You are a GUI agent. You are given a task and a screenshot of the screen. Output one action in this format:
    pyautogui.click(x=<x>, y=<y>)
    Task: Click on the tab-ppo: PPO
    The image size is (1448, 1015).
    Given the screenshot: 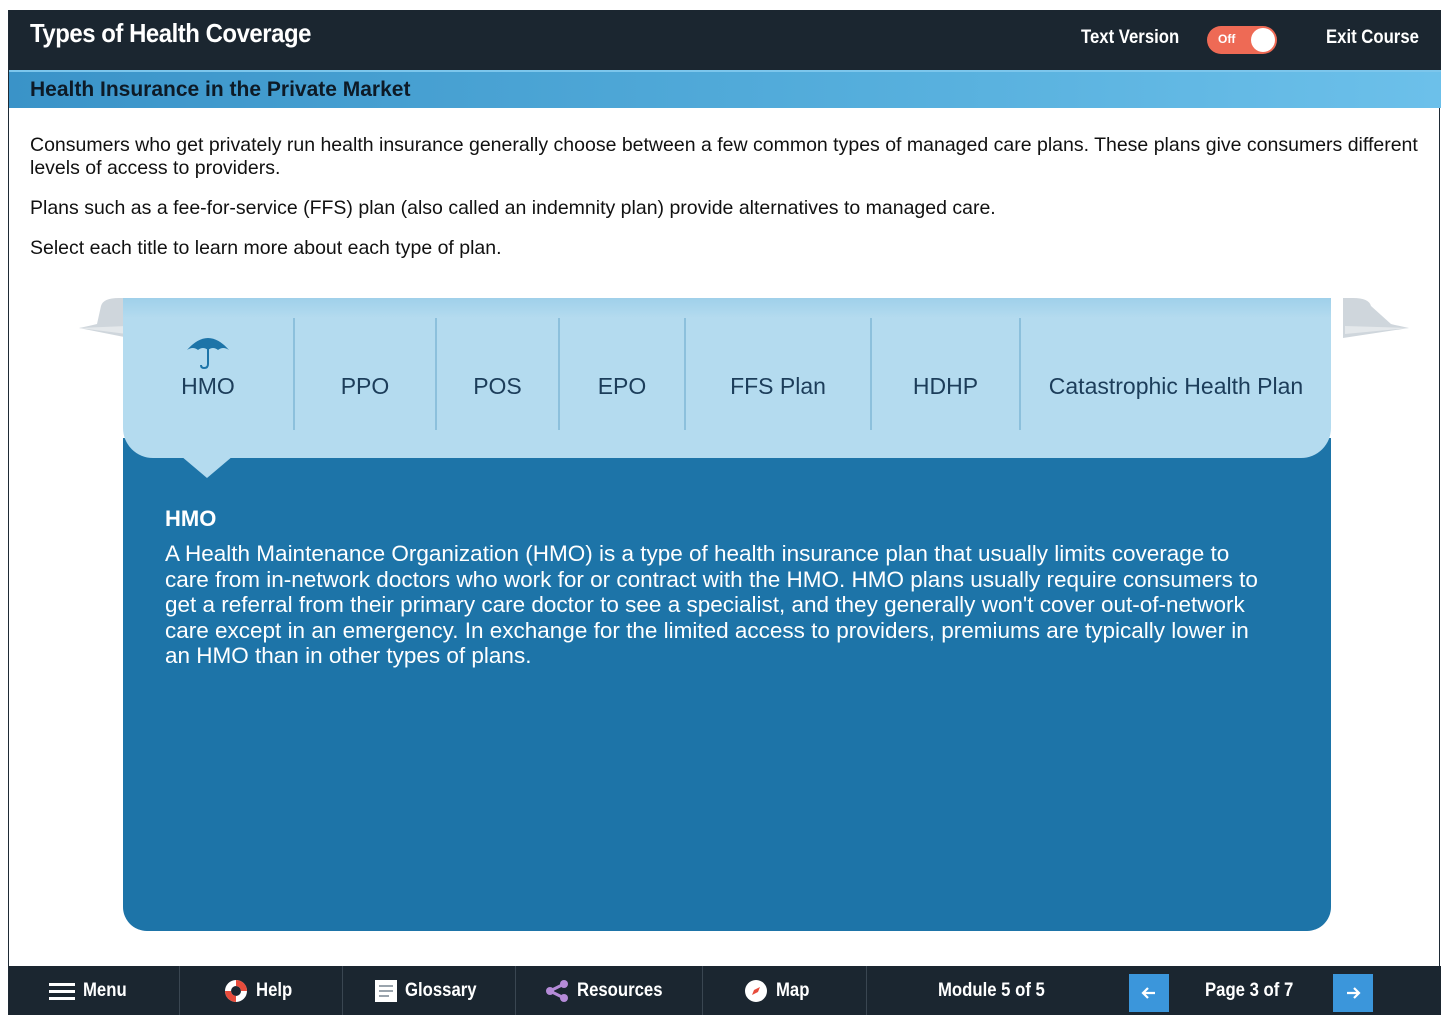 What is the action you would take?
    pyautogui.click(x=365, y=374)
    